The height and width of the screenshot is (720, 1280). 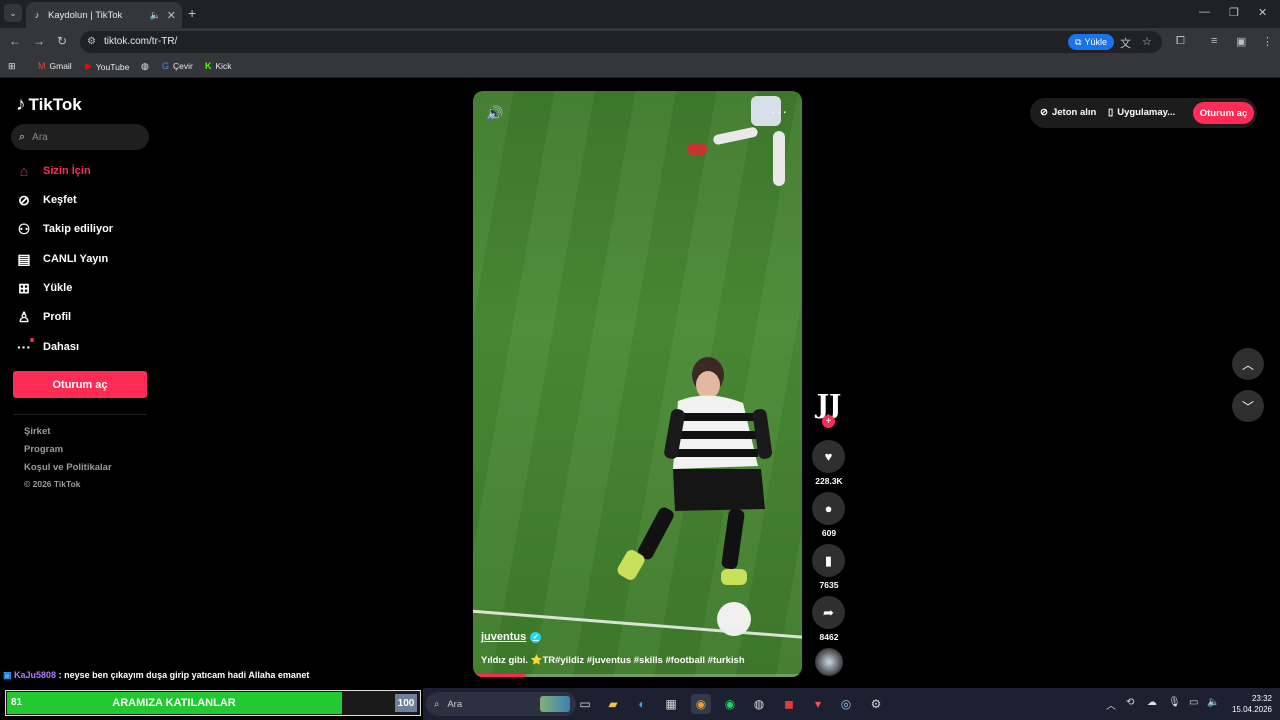 I want to click on window-close-icon: ✕, so click(x=1262, y=12).